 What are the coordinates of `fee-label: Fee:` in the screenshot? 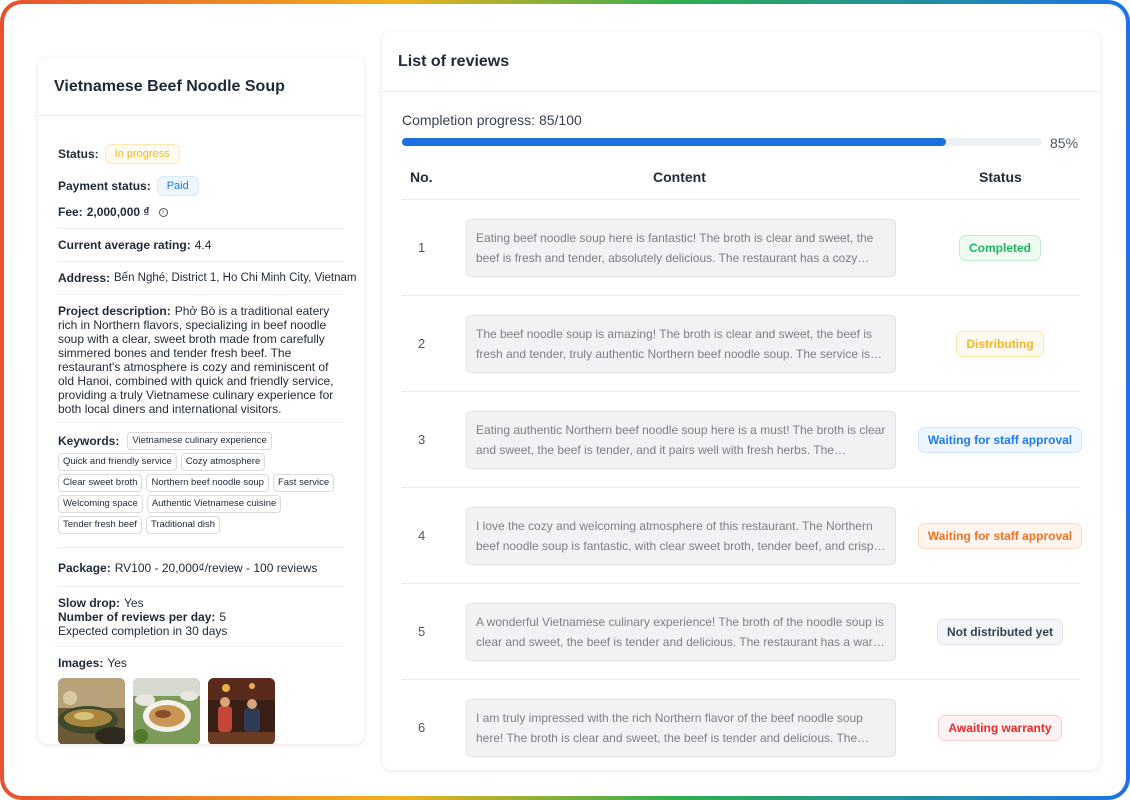 It's located at (70, 212).